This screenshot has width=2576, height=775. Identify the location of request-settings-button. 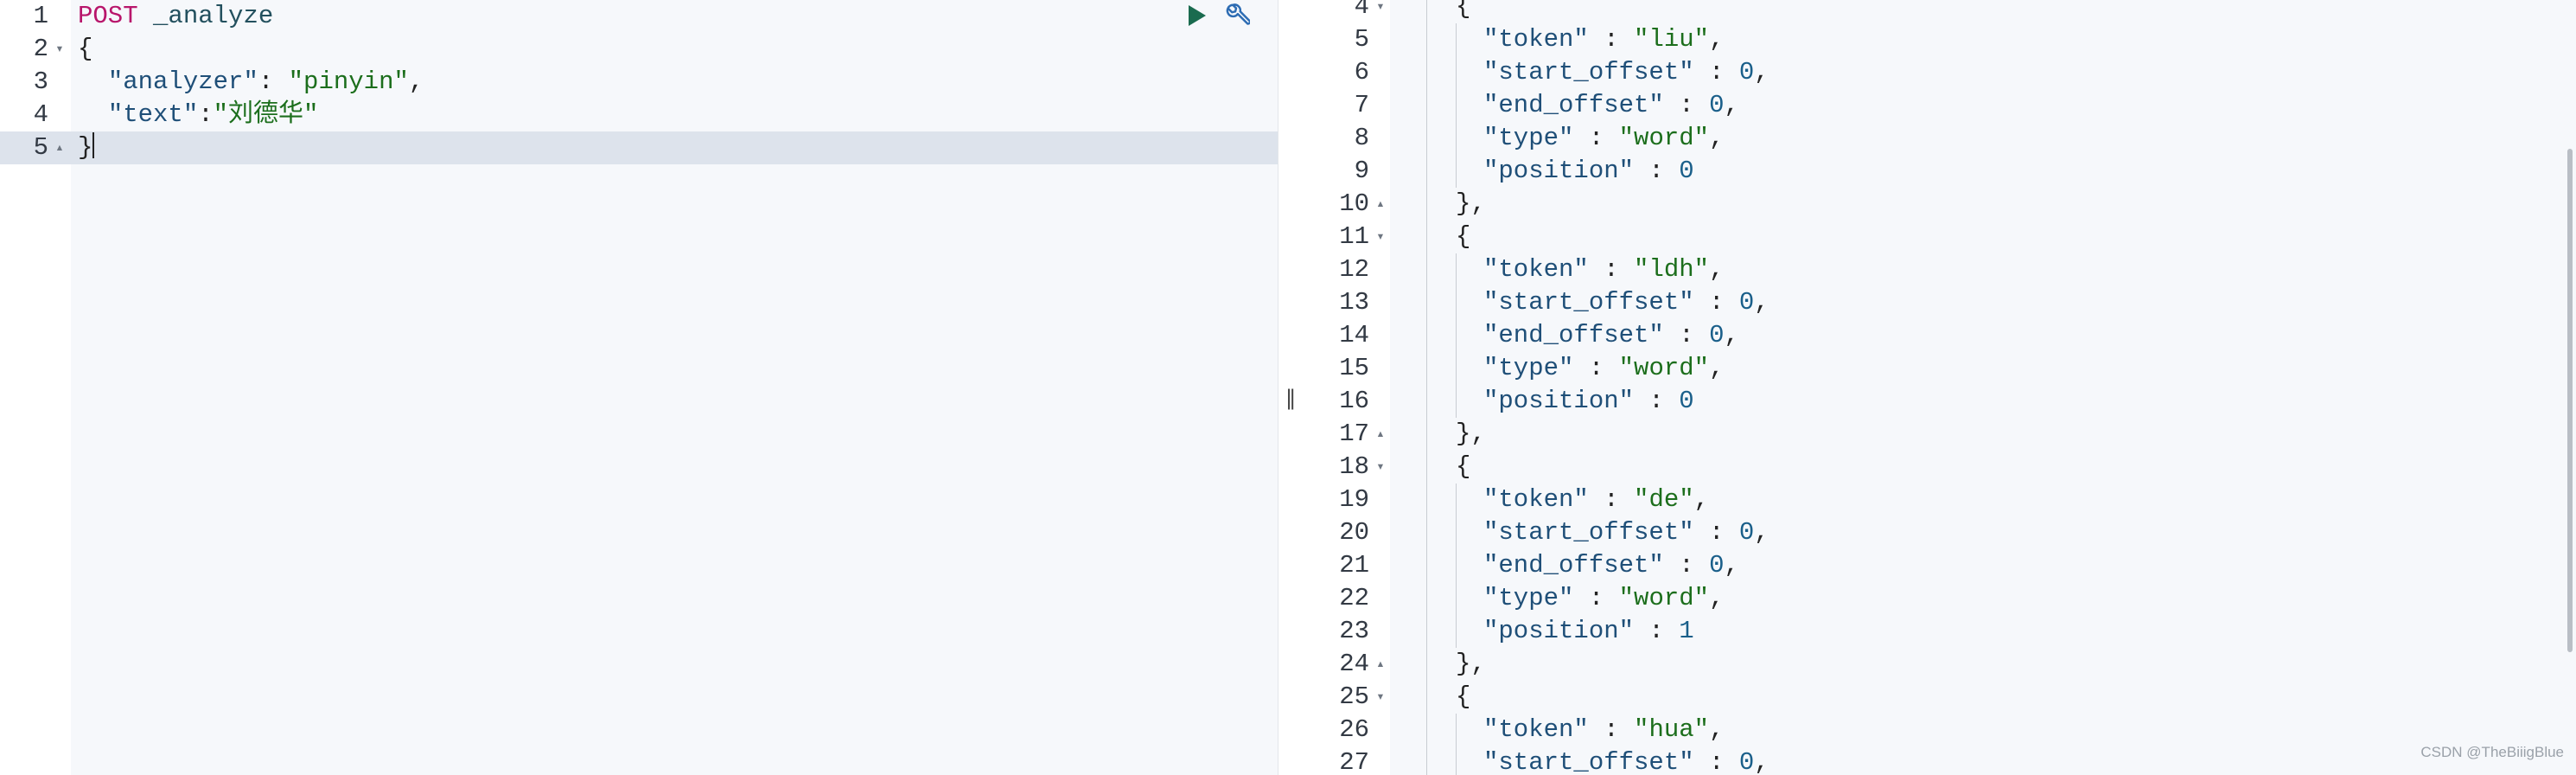
(1236, 15).